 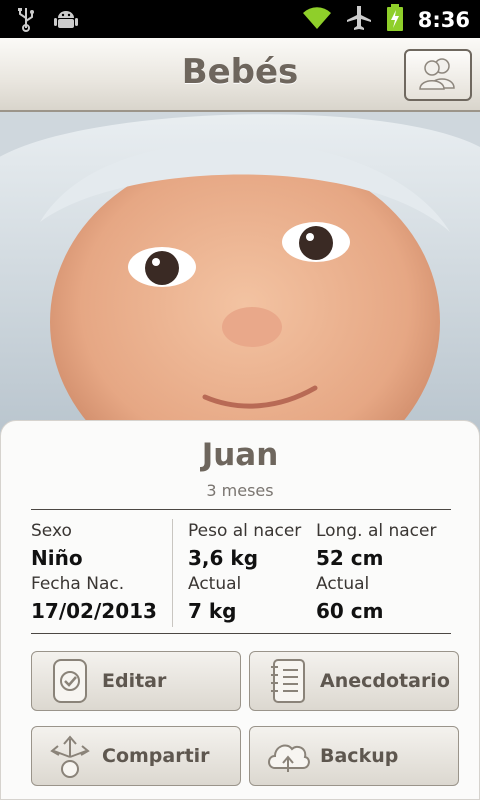 I want to click on airplane-mode-icon, so click(x=359, y=20).